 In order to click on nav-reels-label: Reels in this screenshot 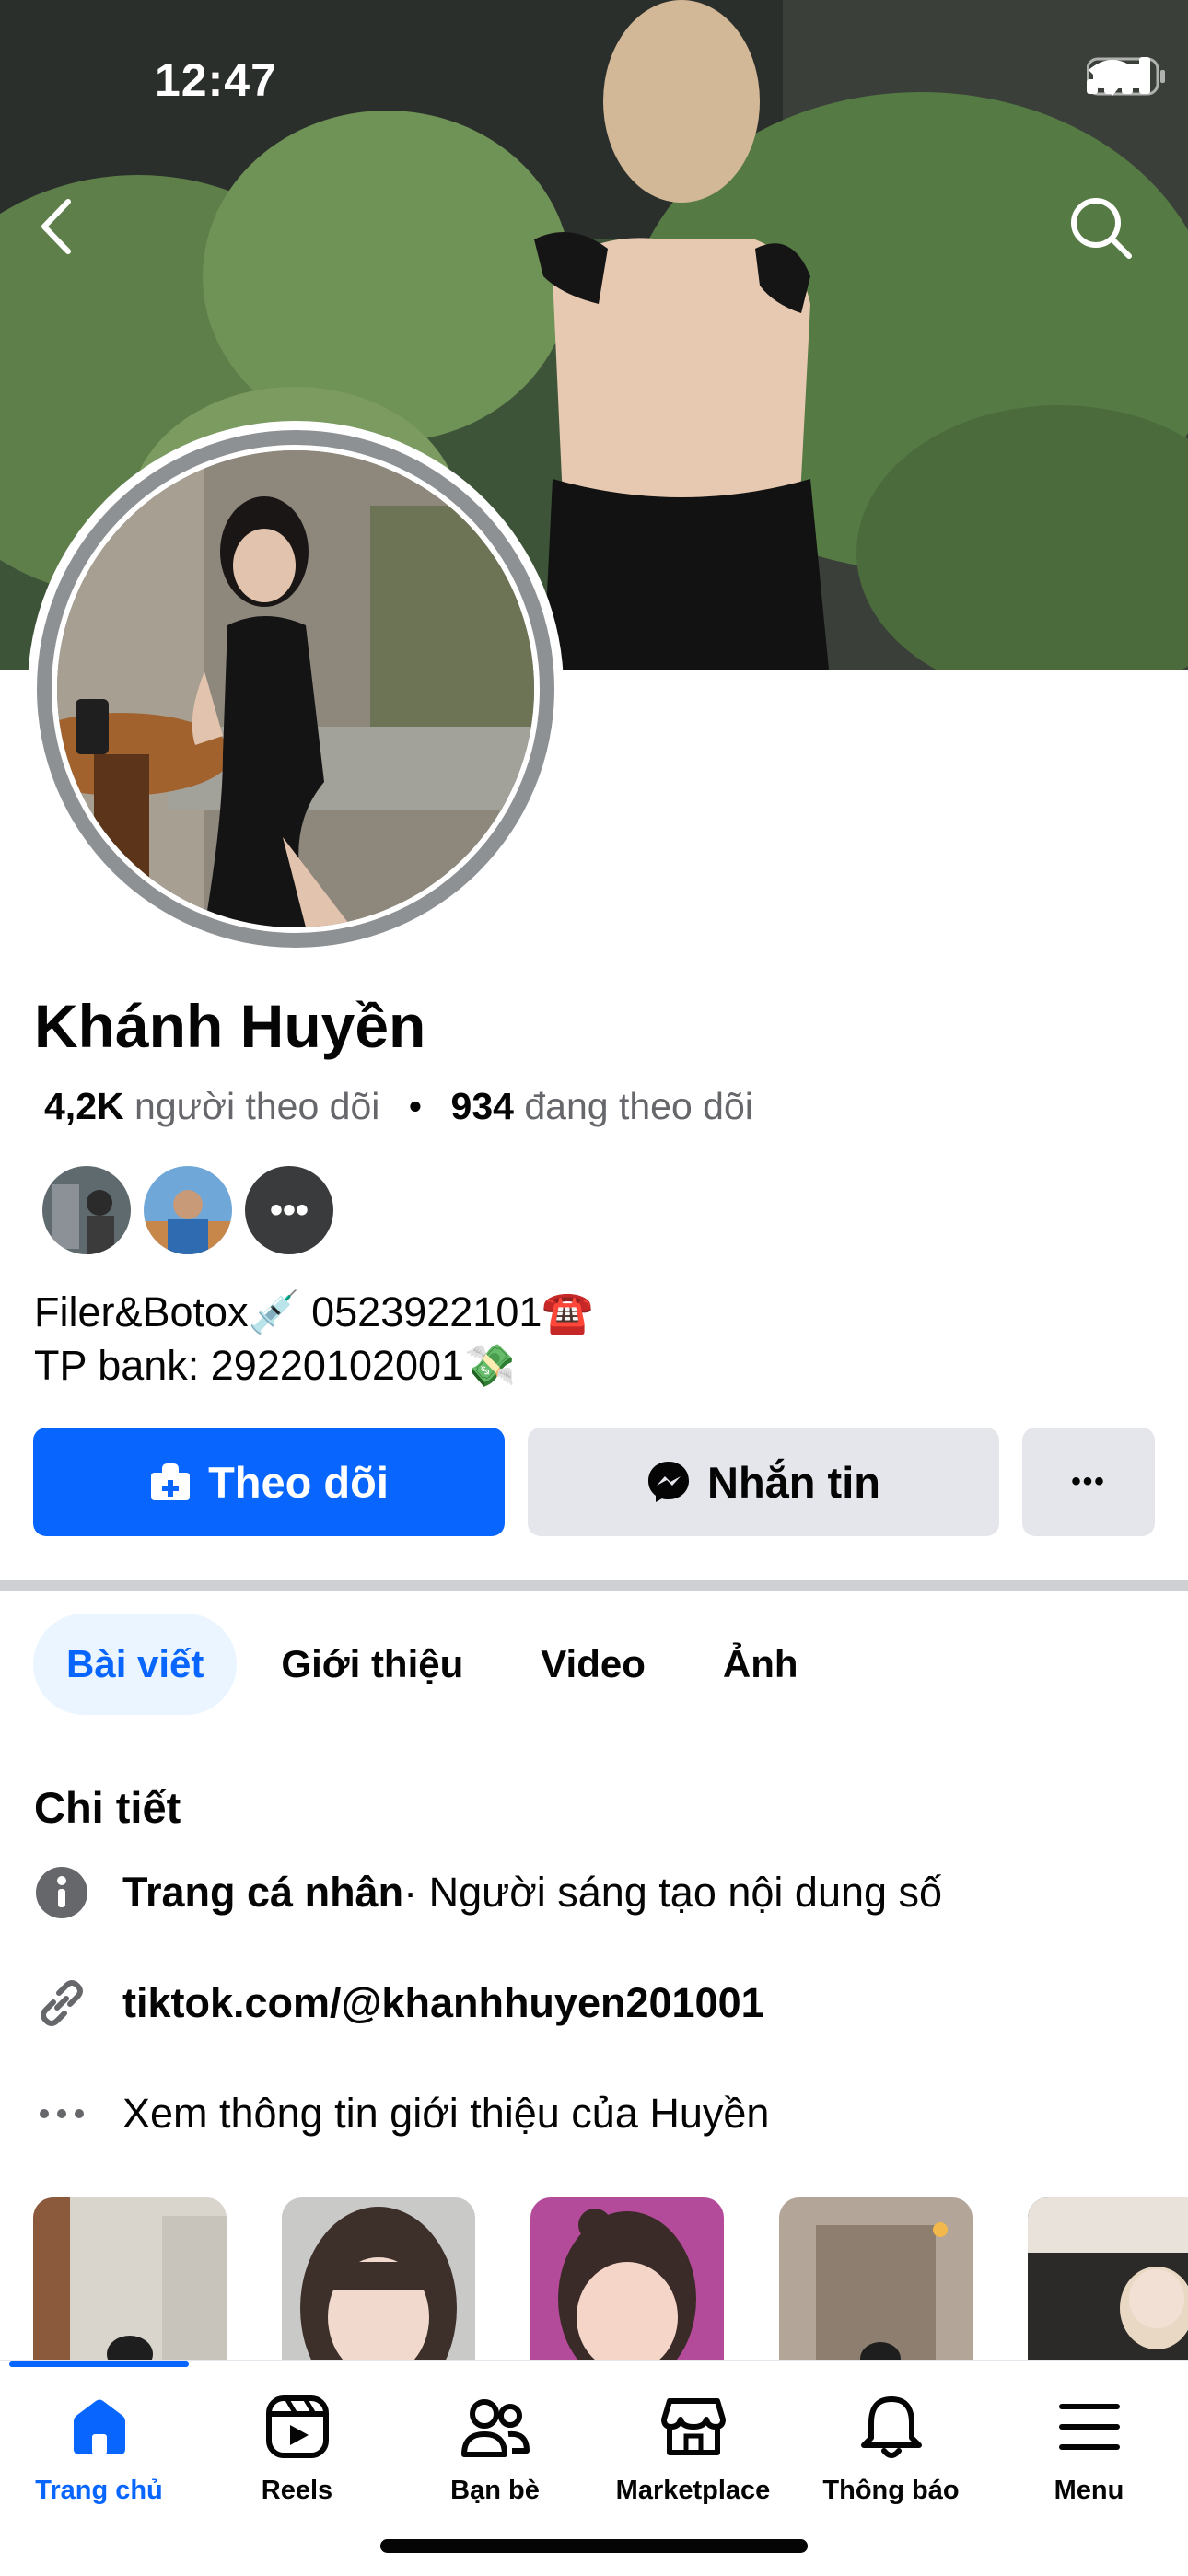, I will do `click(297, 2490)`.